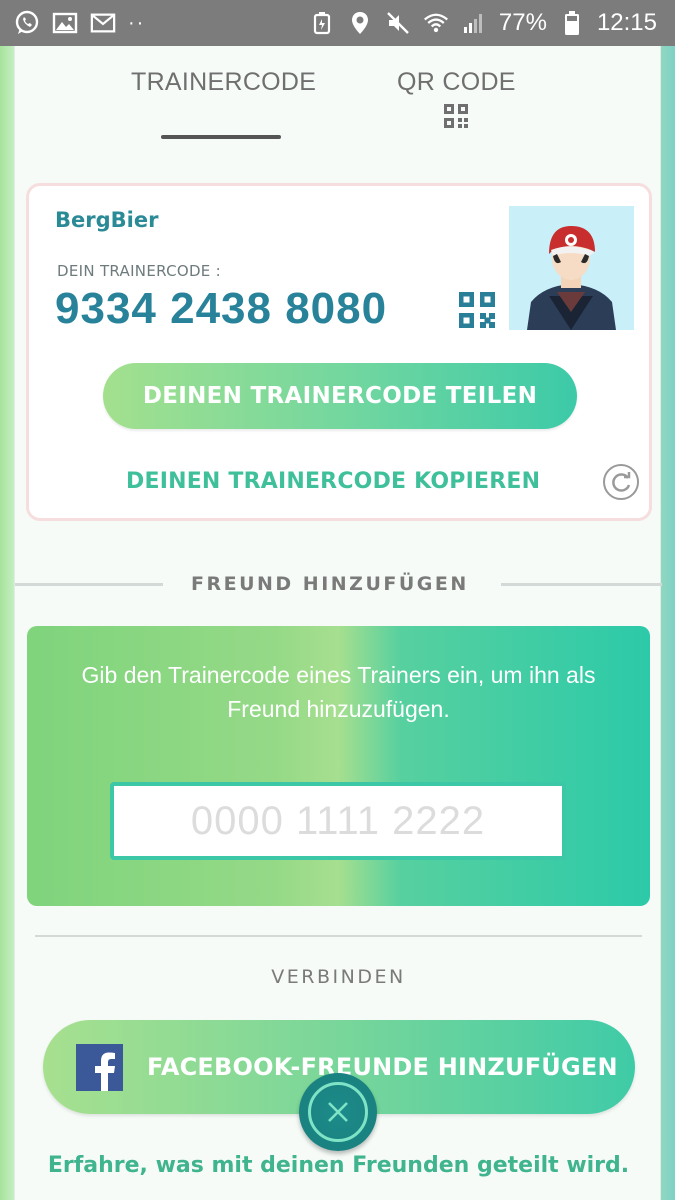  I want to click on status-bar-left: ··, so click(79, 23).